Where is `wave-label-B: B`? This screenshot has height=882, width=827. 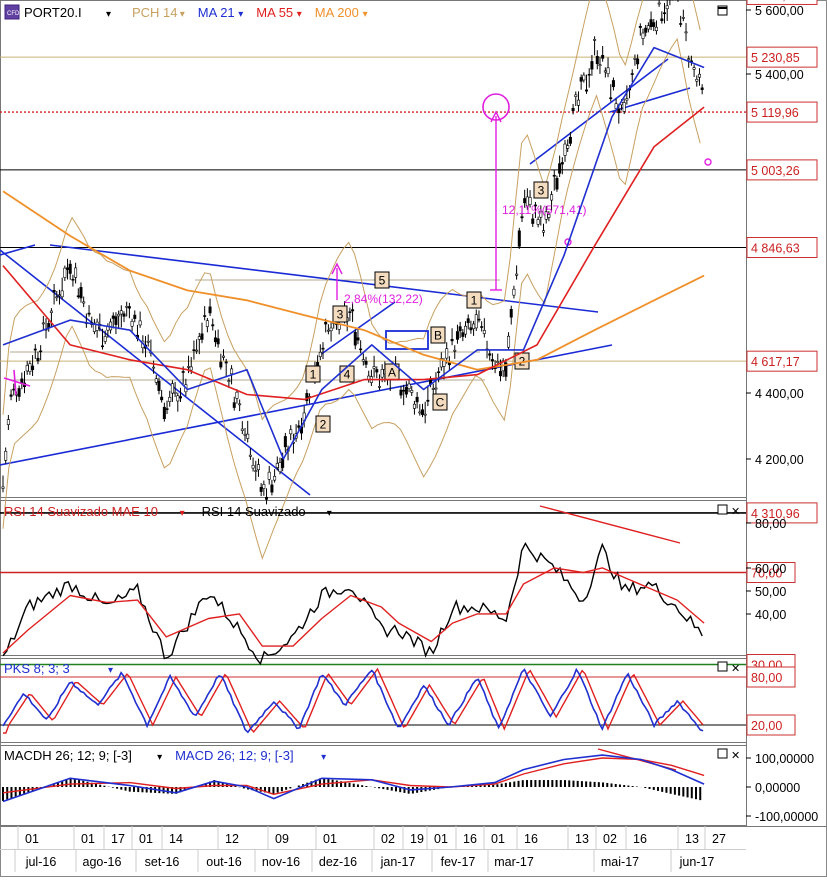
wave-label-B: B is located at coordinates (438, 336).